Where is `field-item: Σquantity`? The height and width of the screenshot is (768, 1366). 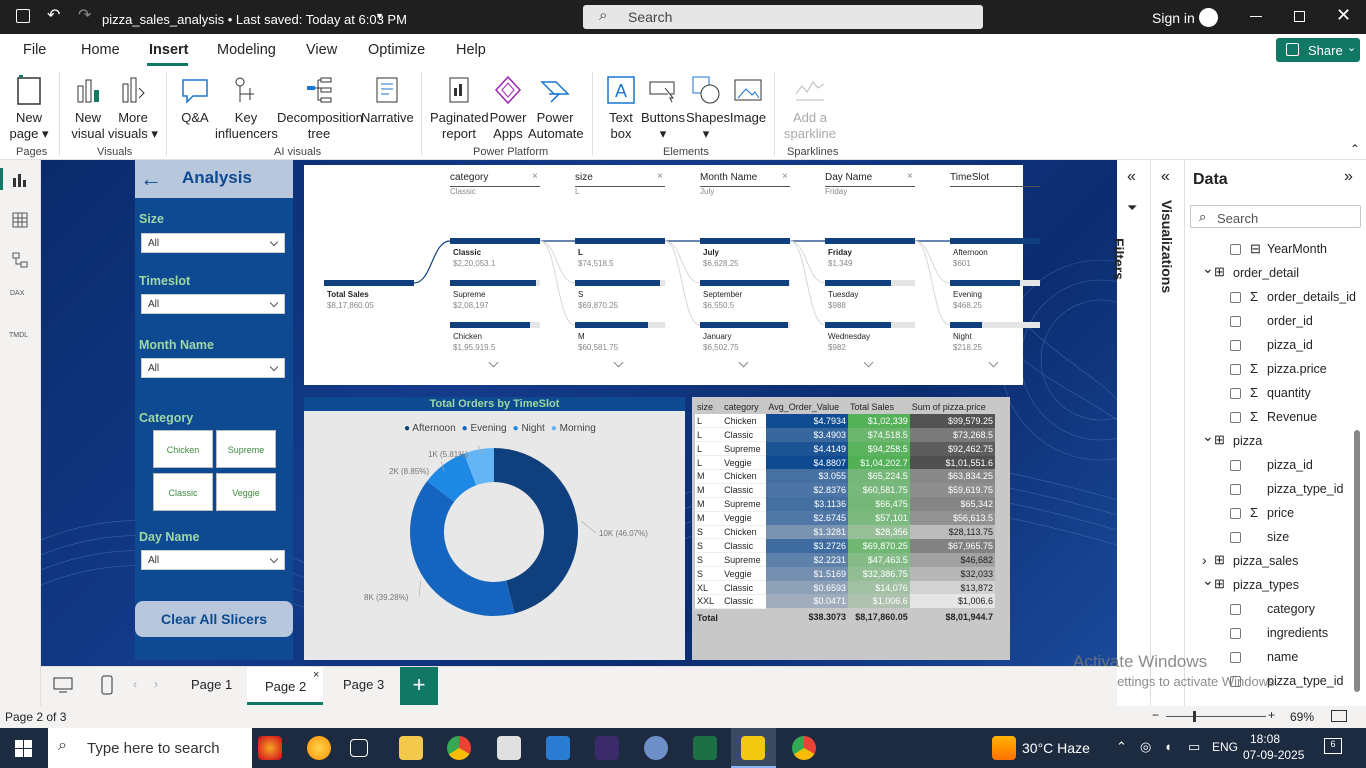
field-item: Σquantity is located at coordinates (1237, 394).